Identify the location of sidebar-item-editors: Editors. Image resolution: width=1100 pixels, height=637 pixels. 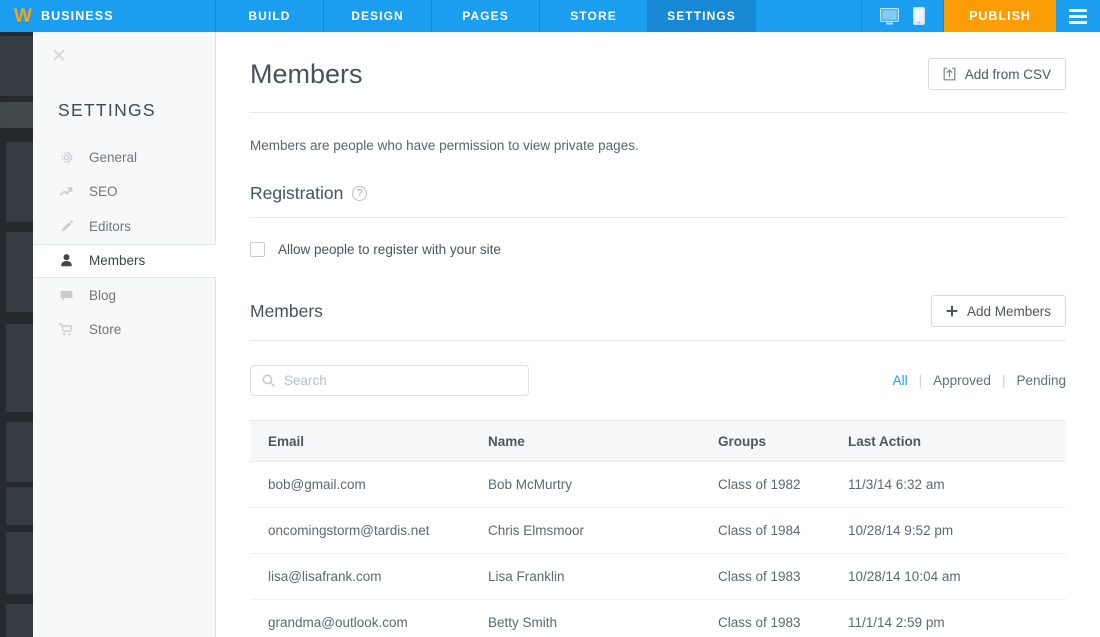
(124, 226).